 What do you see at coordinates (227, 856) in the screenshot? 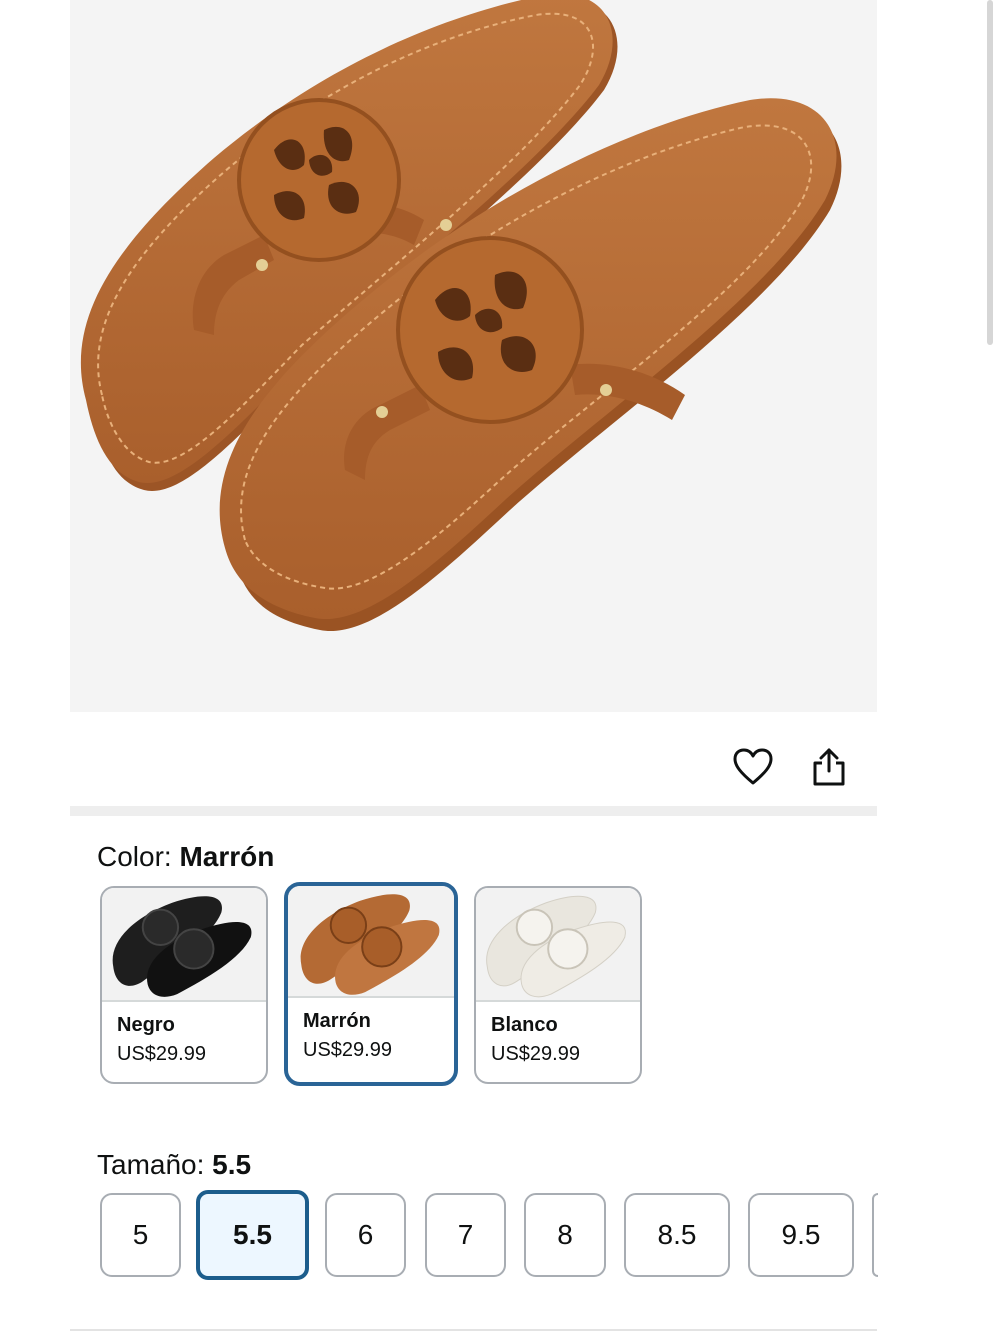
I see `color-label-value: Marrón` at bounding box center [227, 856].